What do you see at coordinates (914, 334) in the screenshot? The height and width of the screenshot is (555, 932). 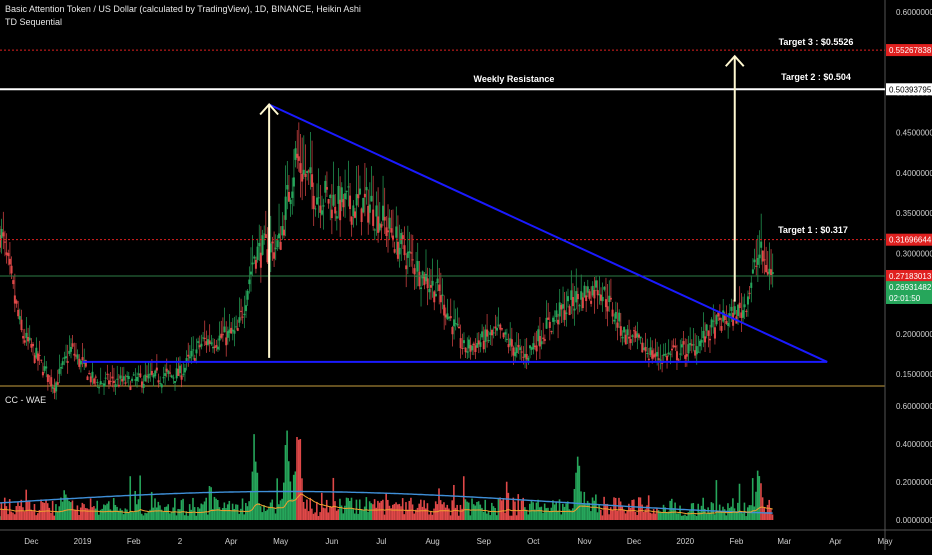 I see `price-tick-label: 0.20000000` at bounding box center [914, 334].